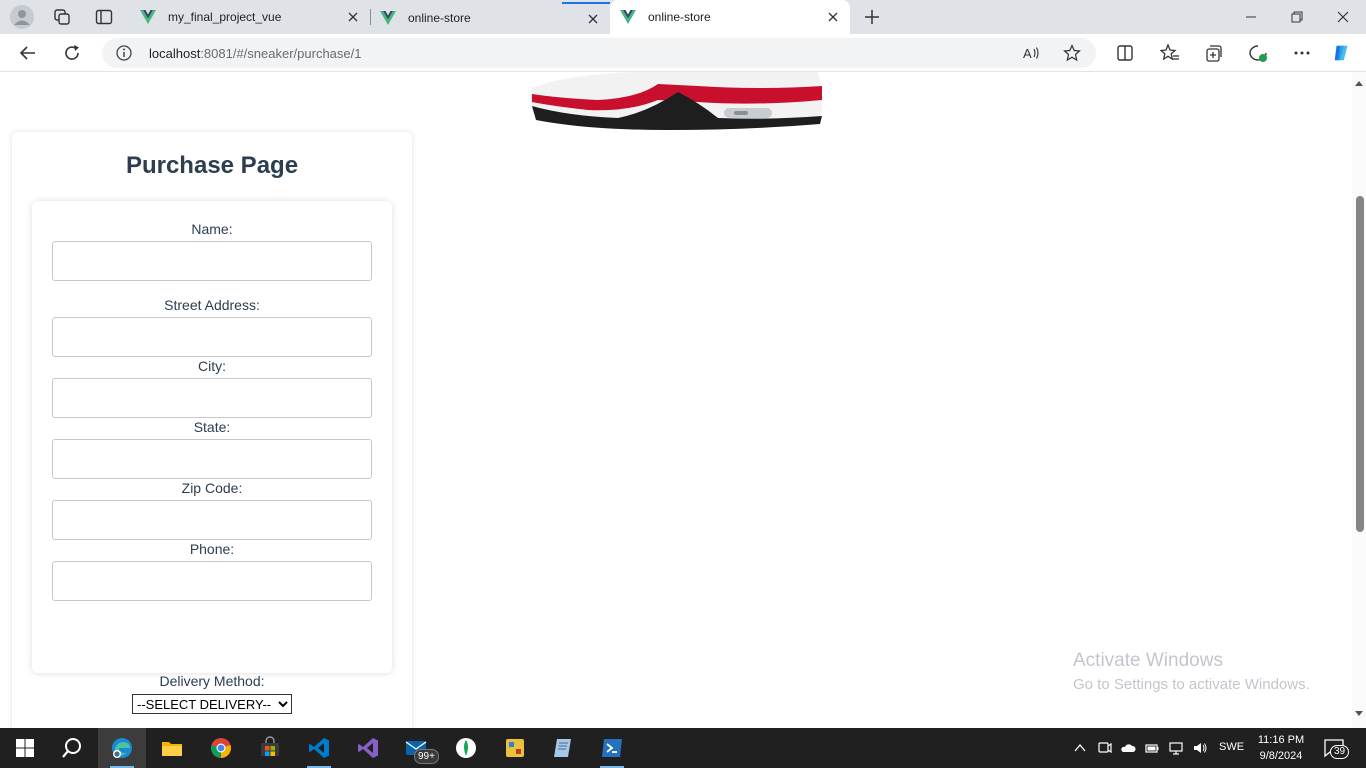  I want to click on name-input, so click(212, 261).